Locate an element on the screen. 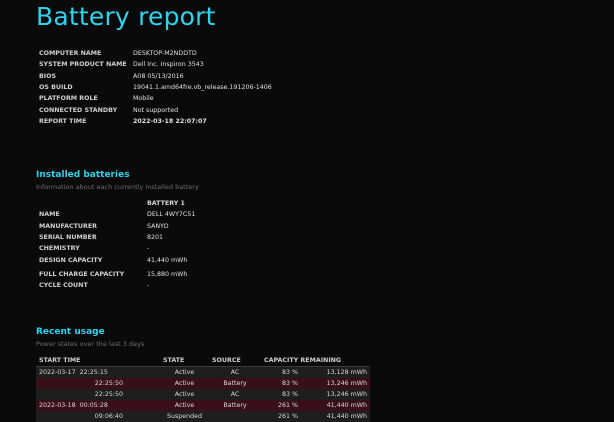  battery-row-cycle-count: CYCLE COUNT - is located at coordinates (117, 285).